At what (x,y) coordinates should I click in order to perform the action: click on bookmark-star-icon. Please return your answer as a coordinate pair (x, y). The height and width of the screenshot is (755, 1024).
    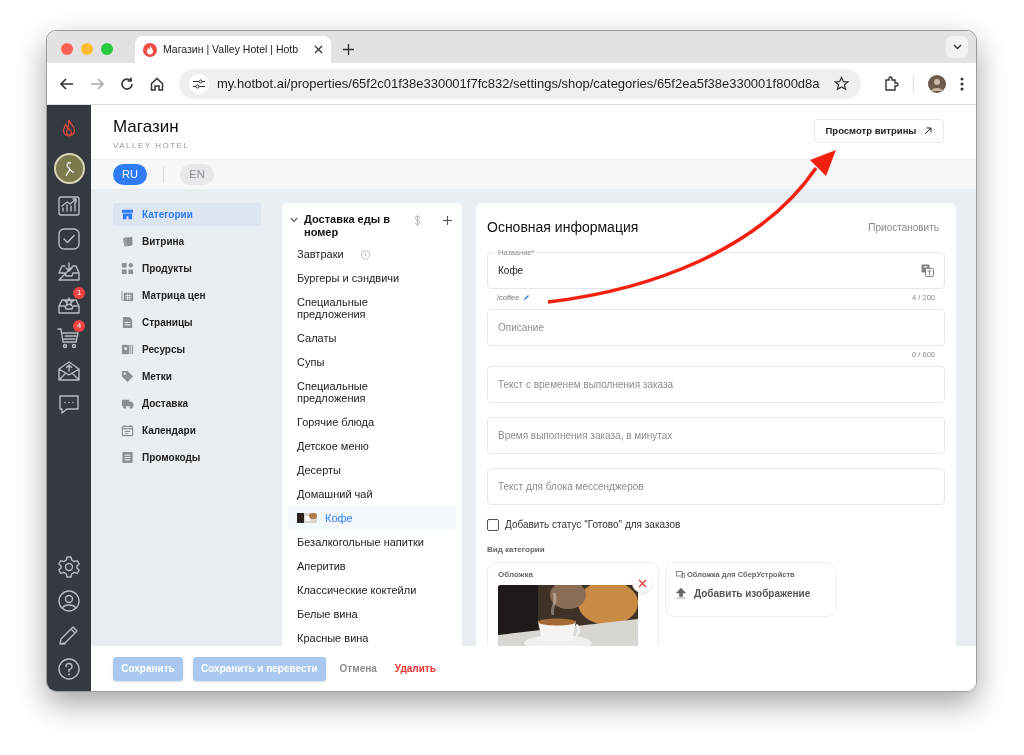
    Looking at the image, I should click on (841, 83).